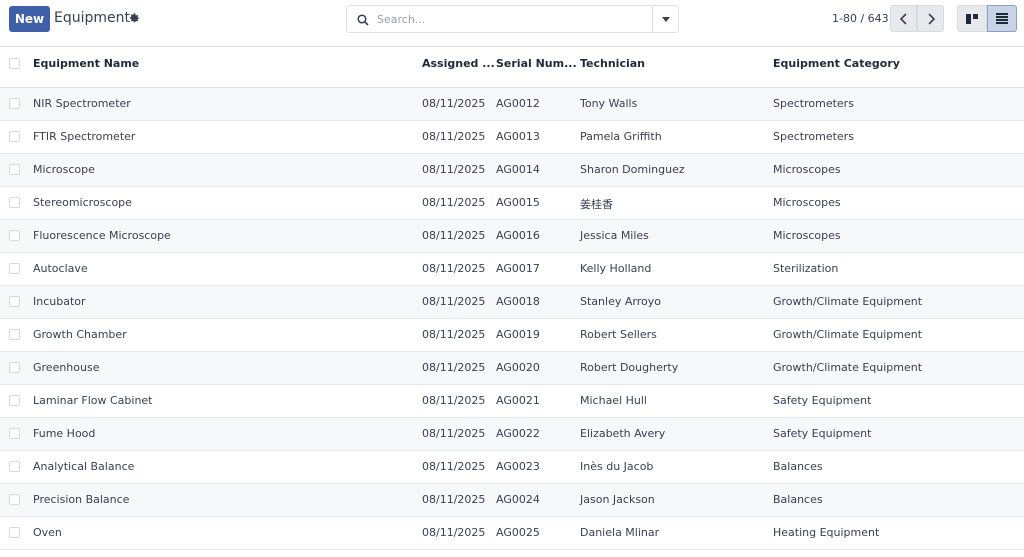 The height and width of the screenshot is (557, 1024). Describe the element at coordinates (972, 18) in the screenshot. I see `kanban-view-button` at that location.